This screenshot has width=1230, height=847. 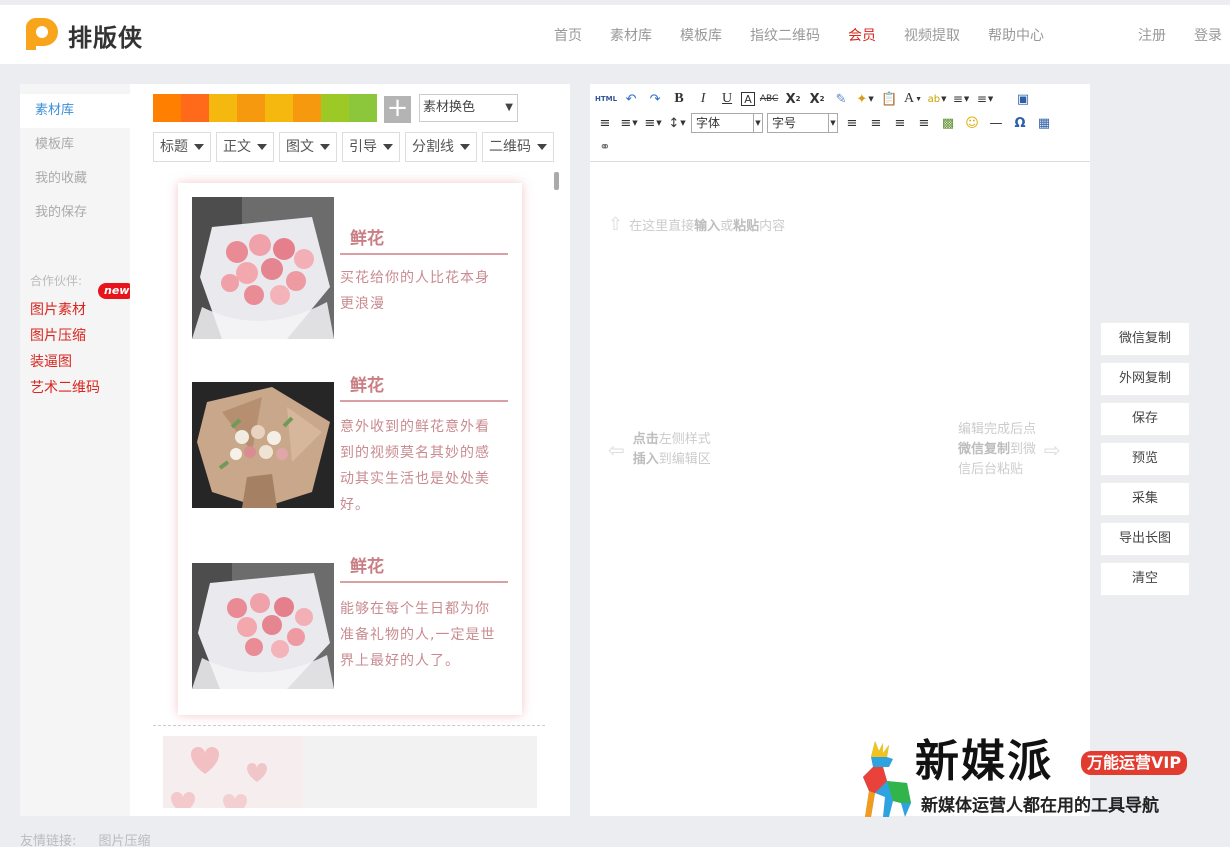 I want to click on nav-materials: 素材库, so click(x=631, y=35).